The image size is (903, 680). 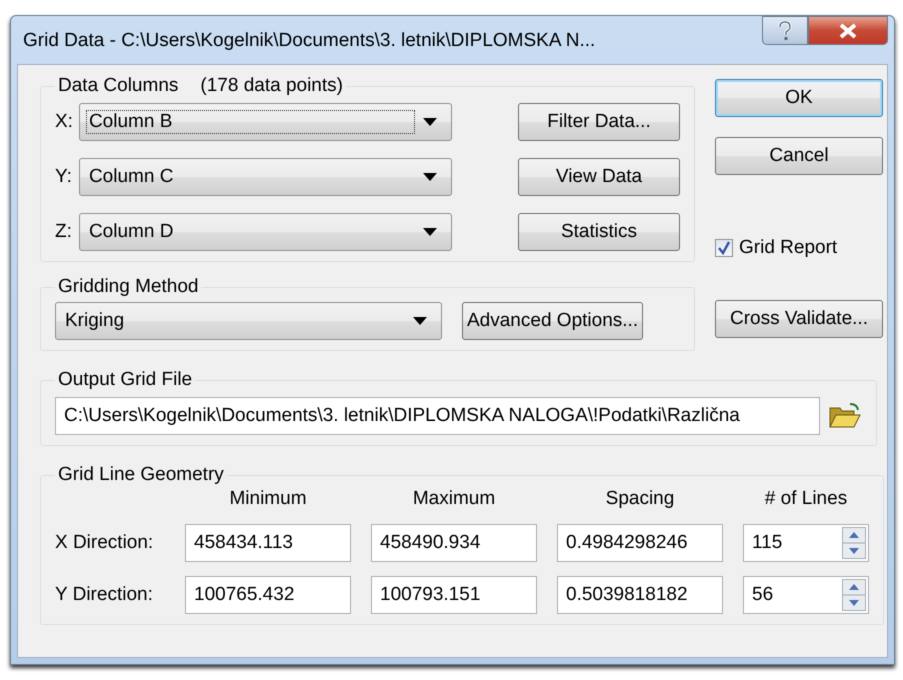 I want to click on axis-label: Z:, so click(x=64, y=232).